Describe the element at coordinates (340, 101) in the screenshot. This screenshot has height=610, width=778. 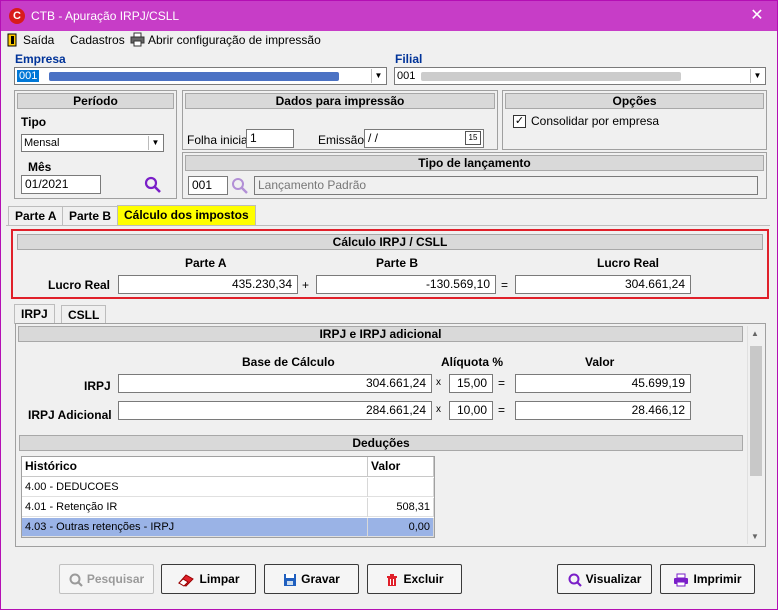
I see `dados-impressao-title: Dados para impressão` at that location.